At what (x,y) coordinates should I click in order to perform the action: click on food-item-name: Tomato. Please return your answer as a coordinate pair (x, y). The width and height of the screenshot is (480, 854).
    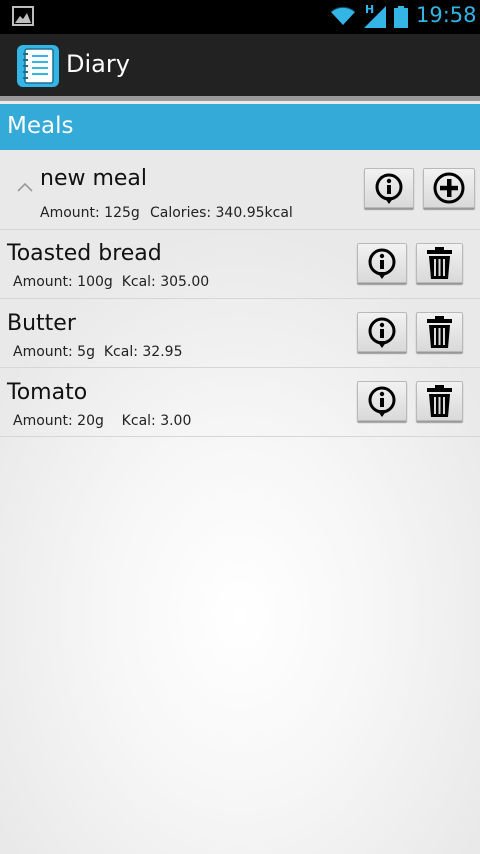
    Looking at the image, I should click on (47, 392).